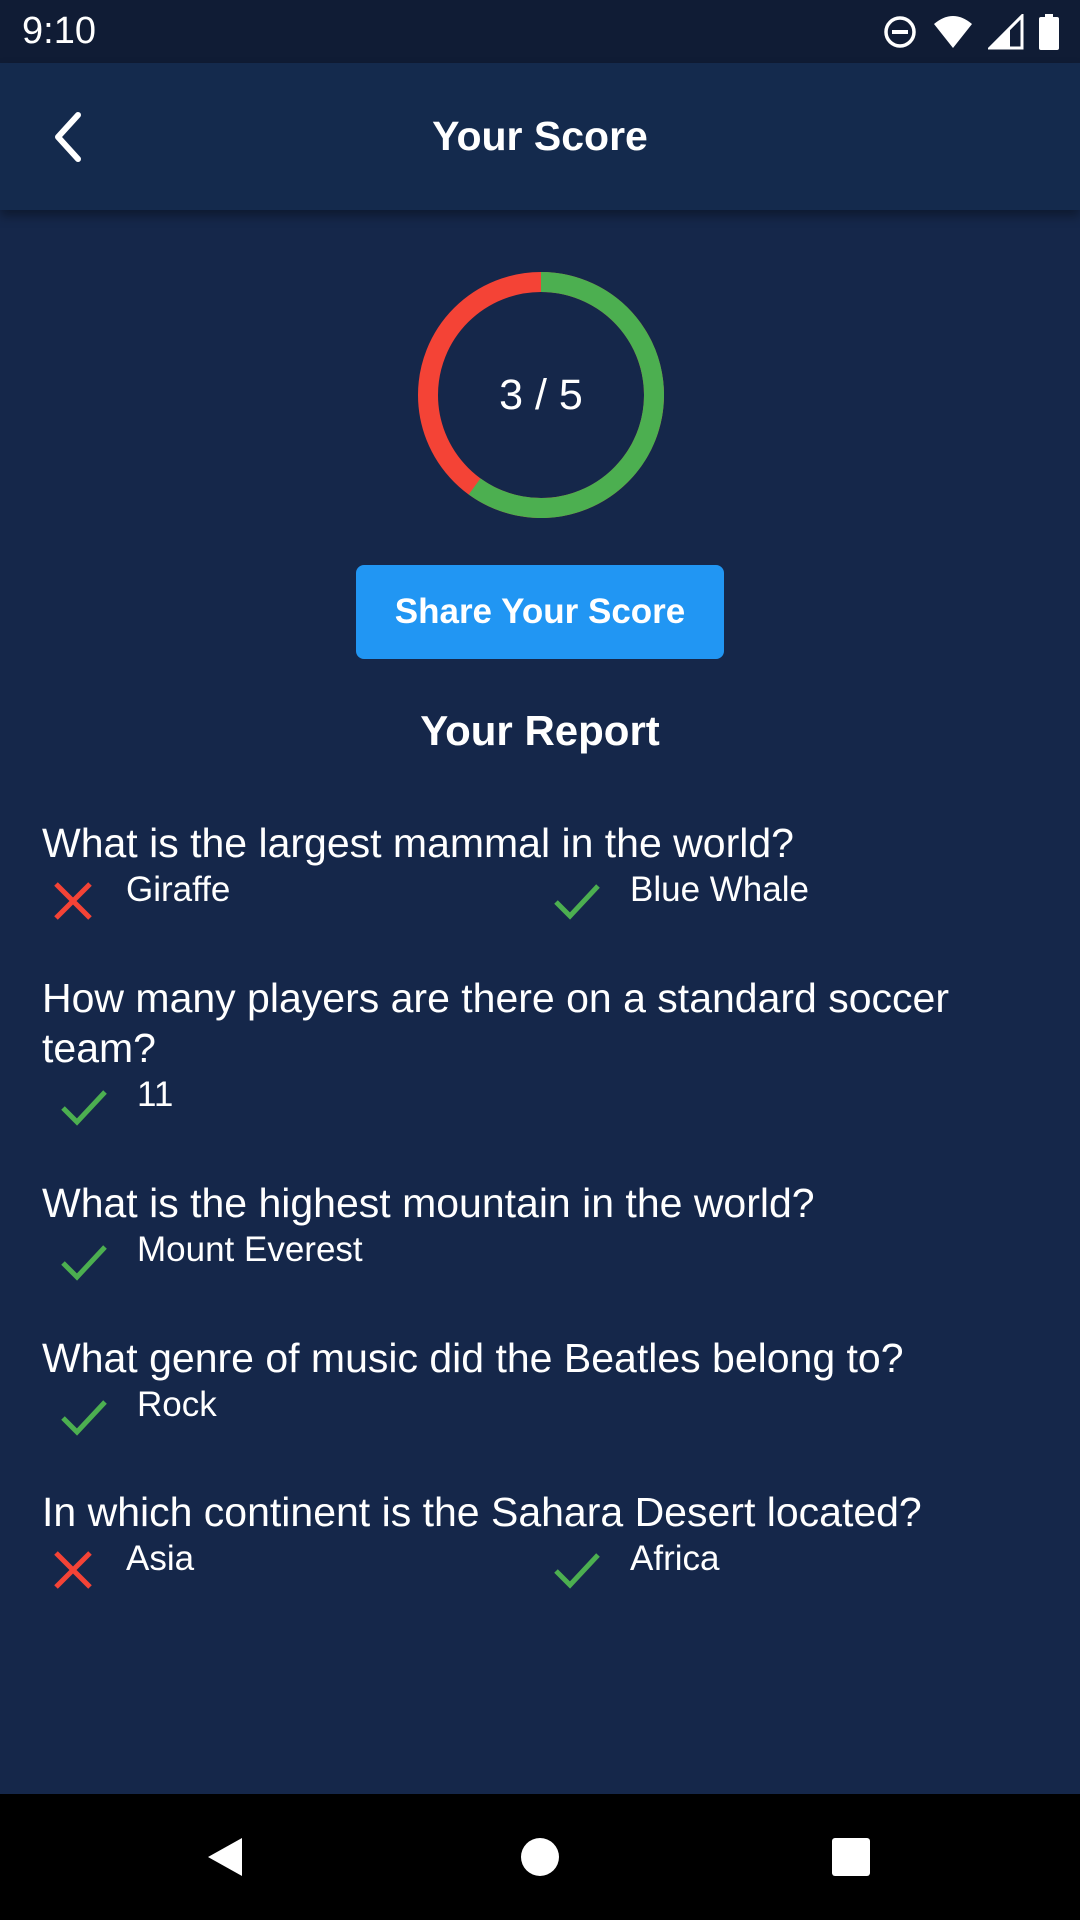  Describe the element at coordinates (540, 31) in the screenshot. I see `status-bar: 9:10` at that location.